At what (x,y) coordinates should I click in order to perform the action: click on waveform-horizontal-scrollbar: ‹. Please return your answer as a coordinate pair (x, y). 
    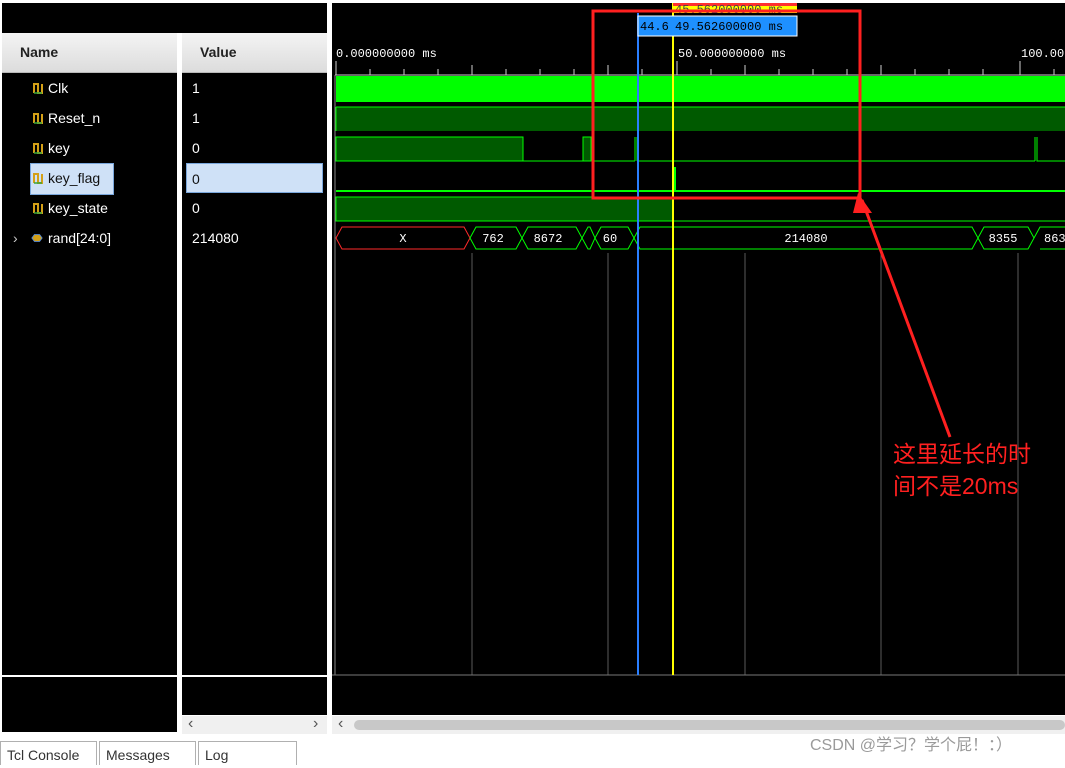
    Looking at the image, I should click on (698, 724).